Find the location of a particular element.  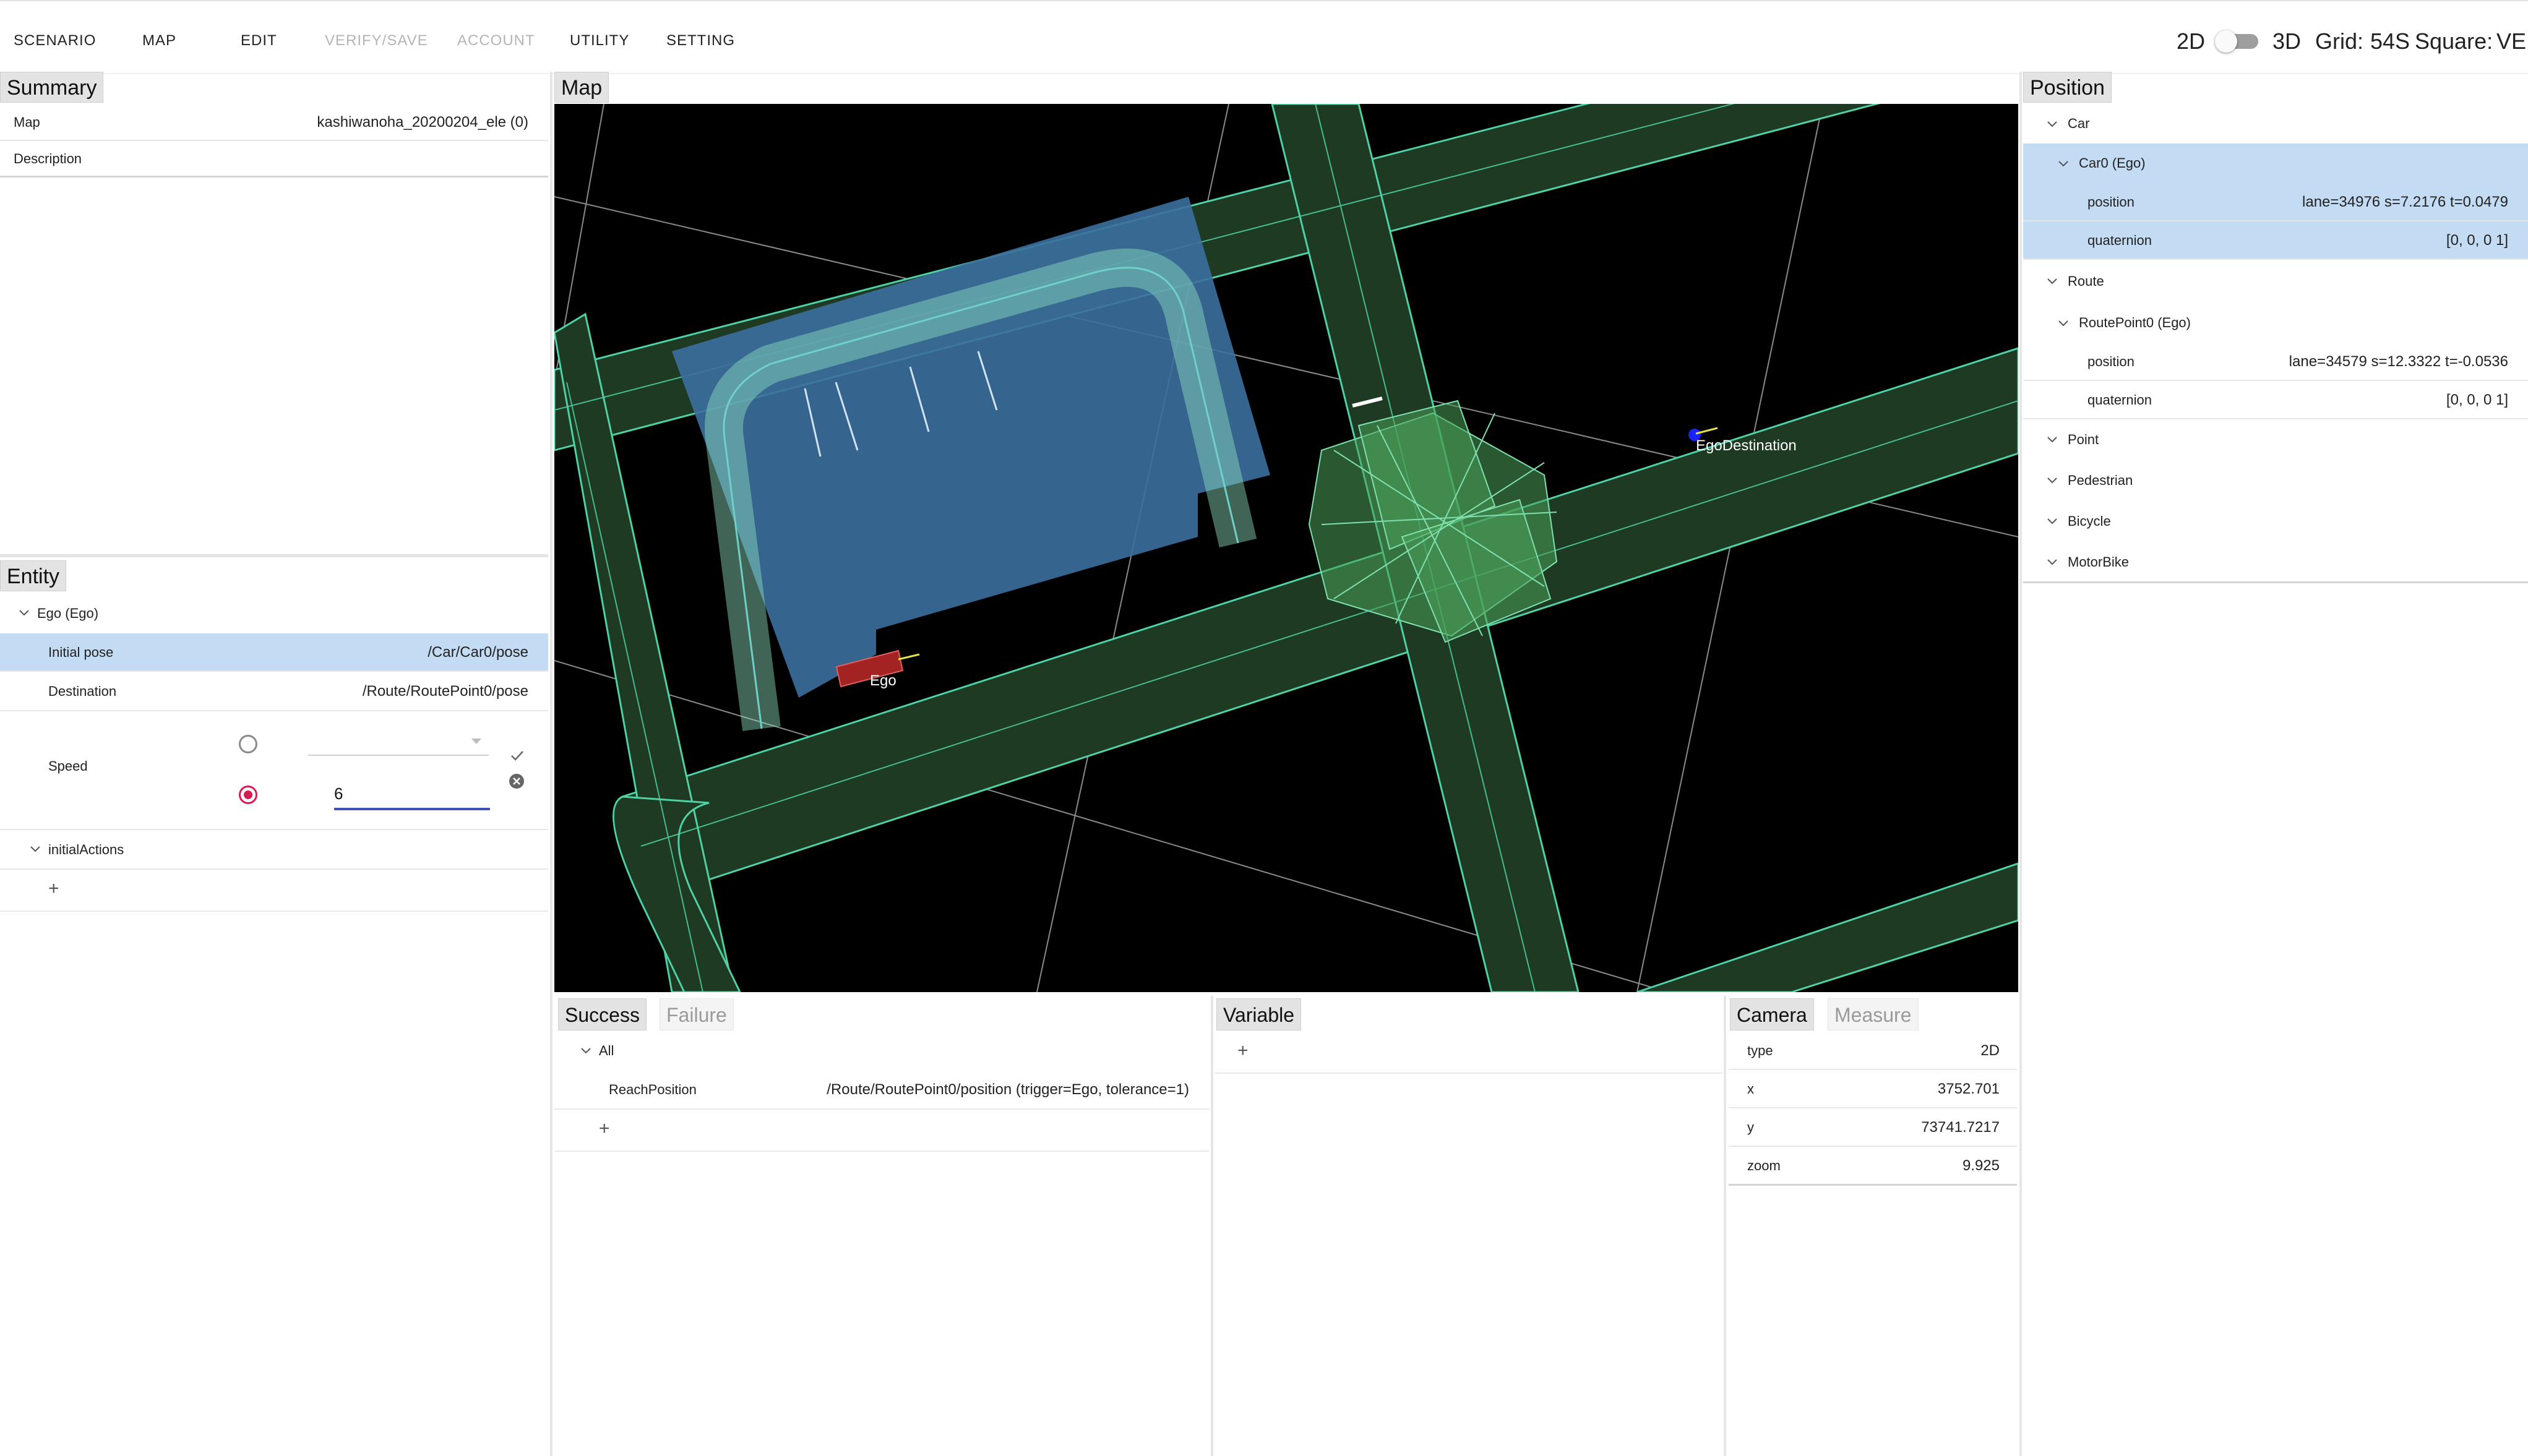

car0-quaternion-row: quaternion [0, 0, 0 1] is located at coordinates (2275, 241).